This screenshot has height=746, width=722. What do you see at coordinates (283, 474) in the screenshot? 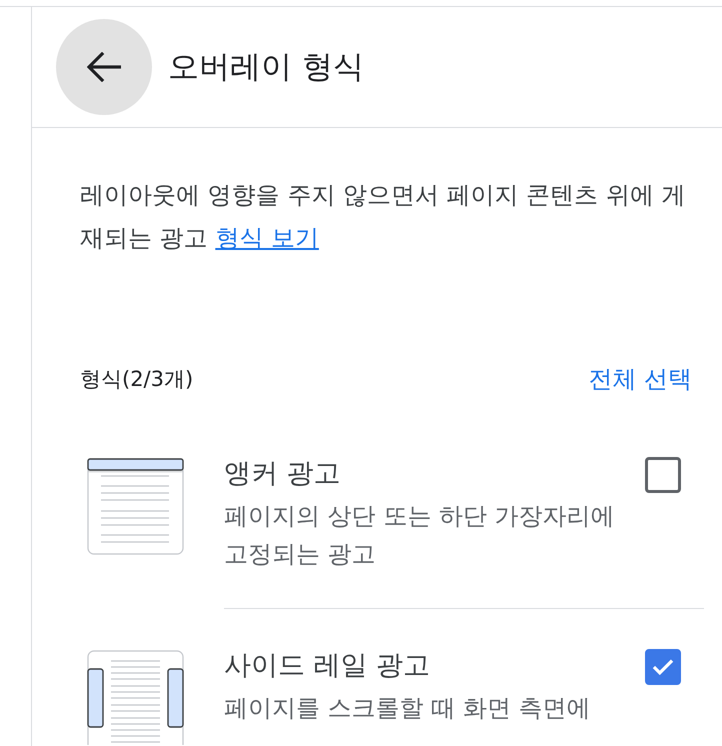
I see `format-title: 앵커 광고` at bounding box center [283, 474].